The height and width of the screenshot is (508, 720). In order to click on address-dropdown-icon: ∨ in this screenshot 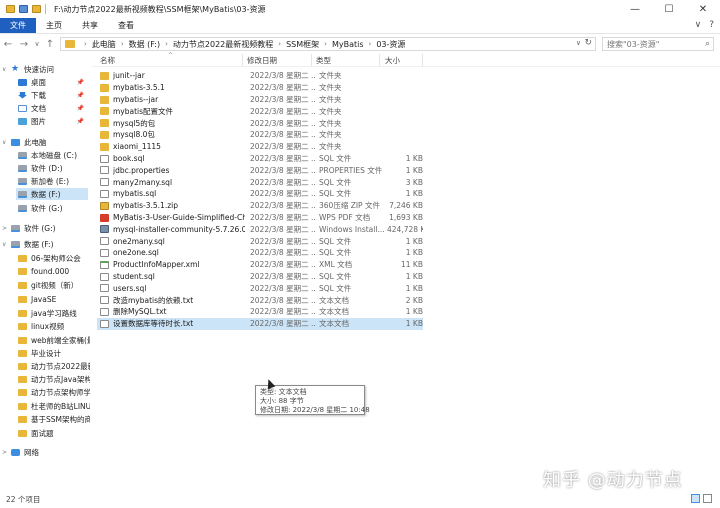, I will do `click(578, 43)`.